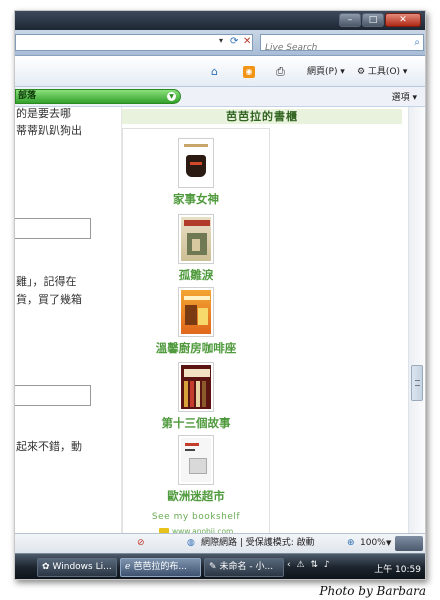 This screenshot has width=440, height=600. What do you see at coordinates (382, 72) in the screenshot?
I see `tools-menu: ⚙ 工具(O) ▾` at bounding box center [382, 72].